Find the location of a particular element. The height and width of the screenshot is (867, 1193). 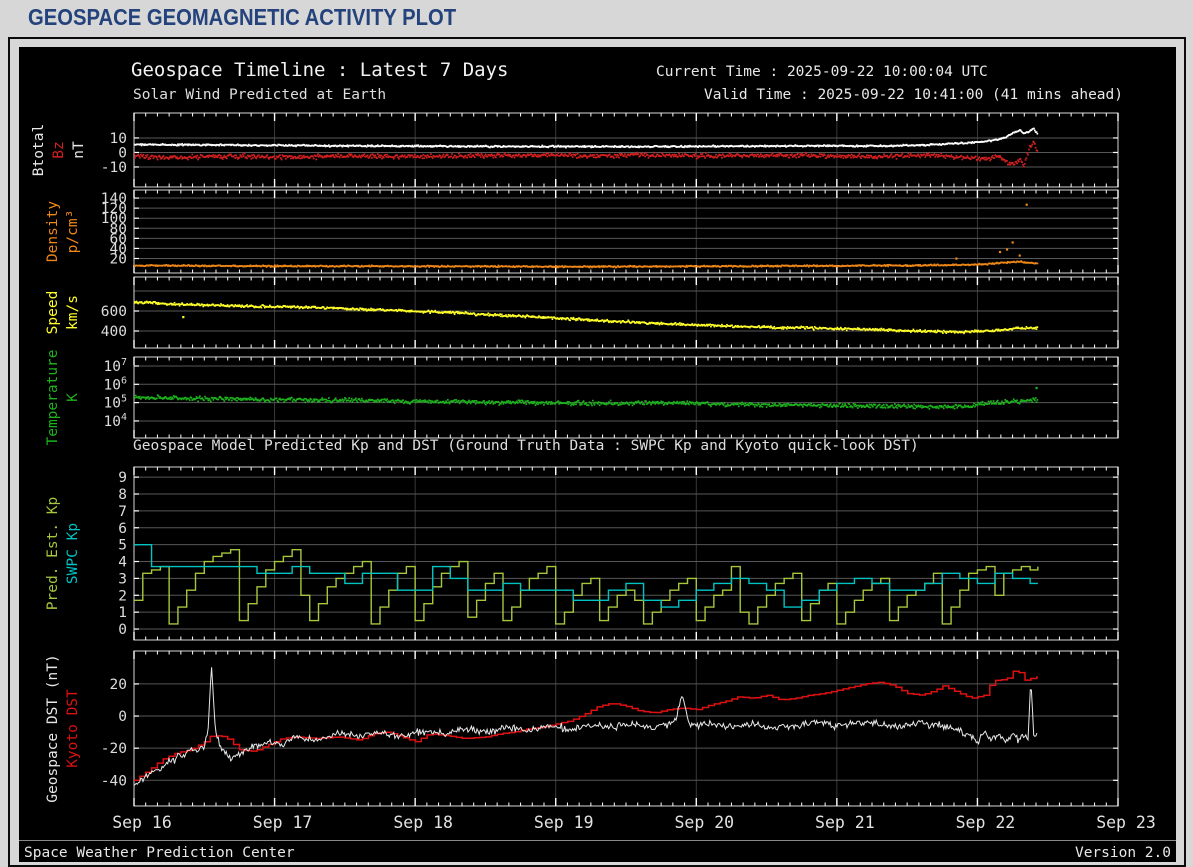

ytick-label: -40 is located at coordinates (114, 781).